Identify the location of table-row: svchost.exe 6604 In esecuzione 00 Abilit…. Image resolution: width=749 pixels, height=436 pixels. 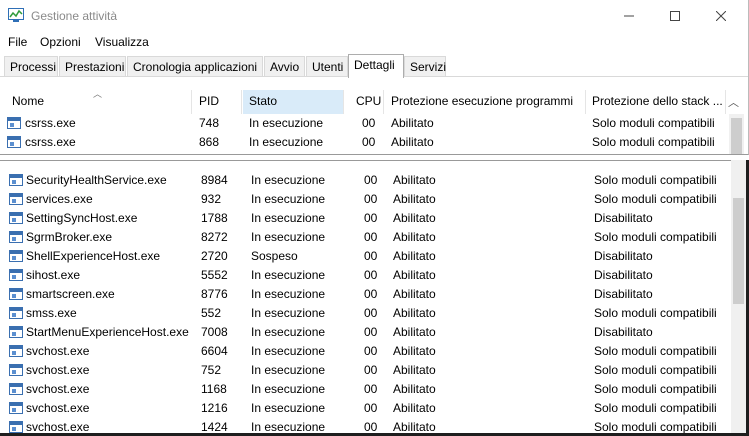
(365, 351).